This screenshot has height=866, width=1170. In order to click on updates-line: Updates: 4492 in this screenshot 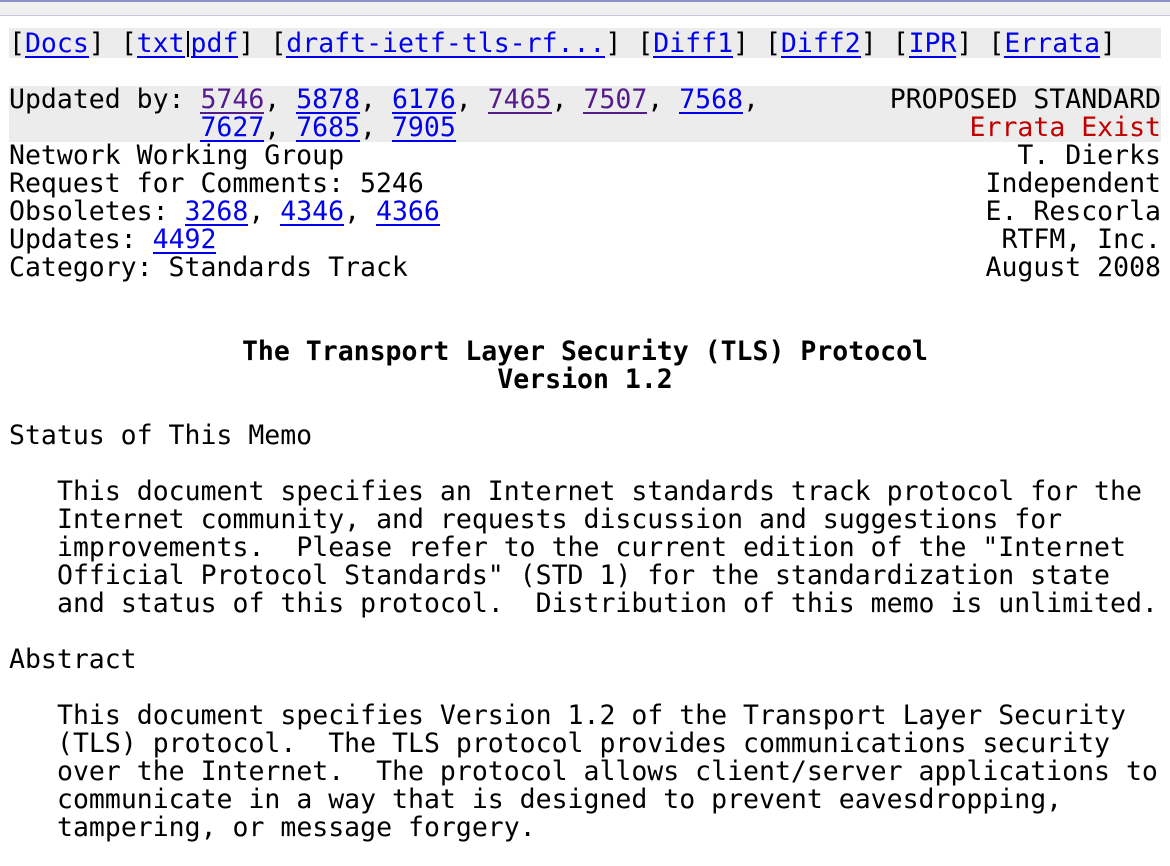, I will do `click(585, 240)`.